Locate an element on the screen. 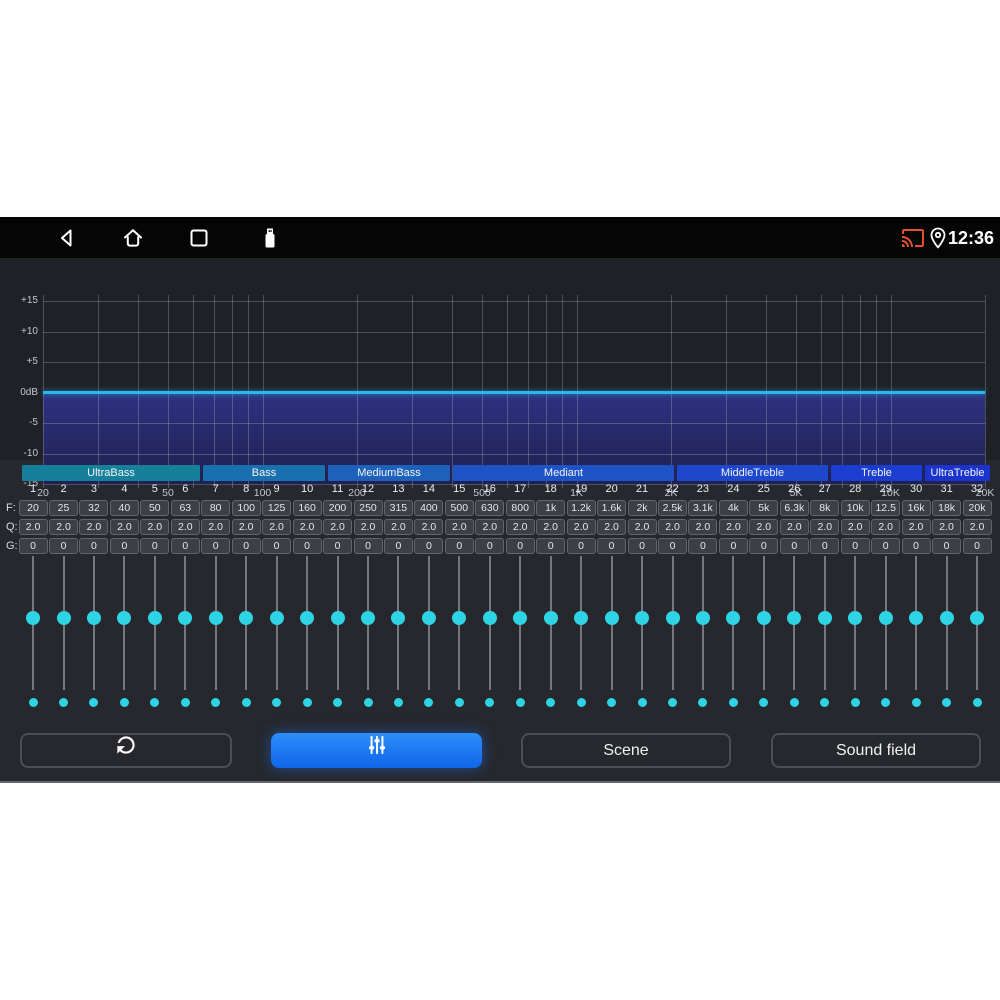 This screenshot has height=1000, width=1000. channel-number: 20 is located at coordinates (611, 489).